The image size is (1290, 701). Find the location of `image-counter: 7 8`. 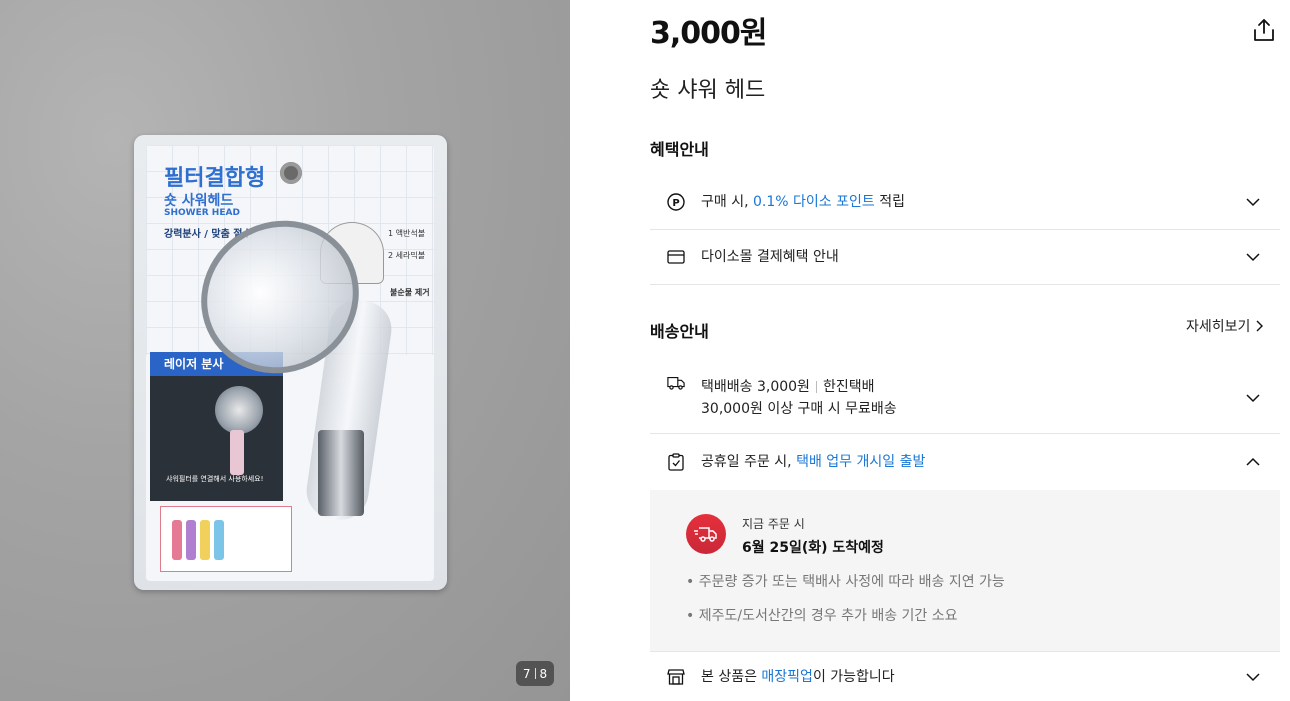

image-counter: 7 8 is located at coordinates (535, 673).